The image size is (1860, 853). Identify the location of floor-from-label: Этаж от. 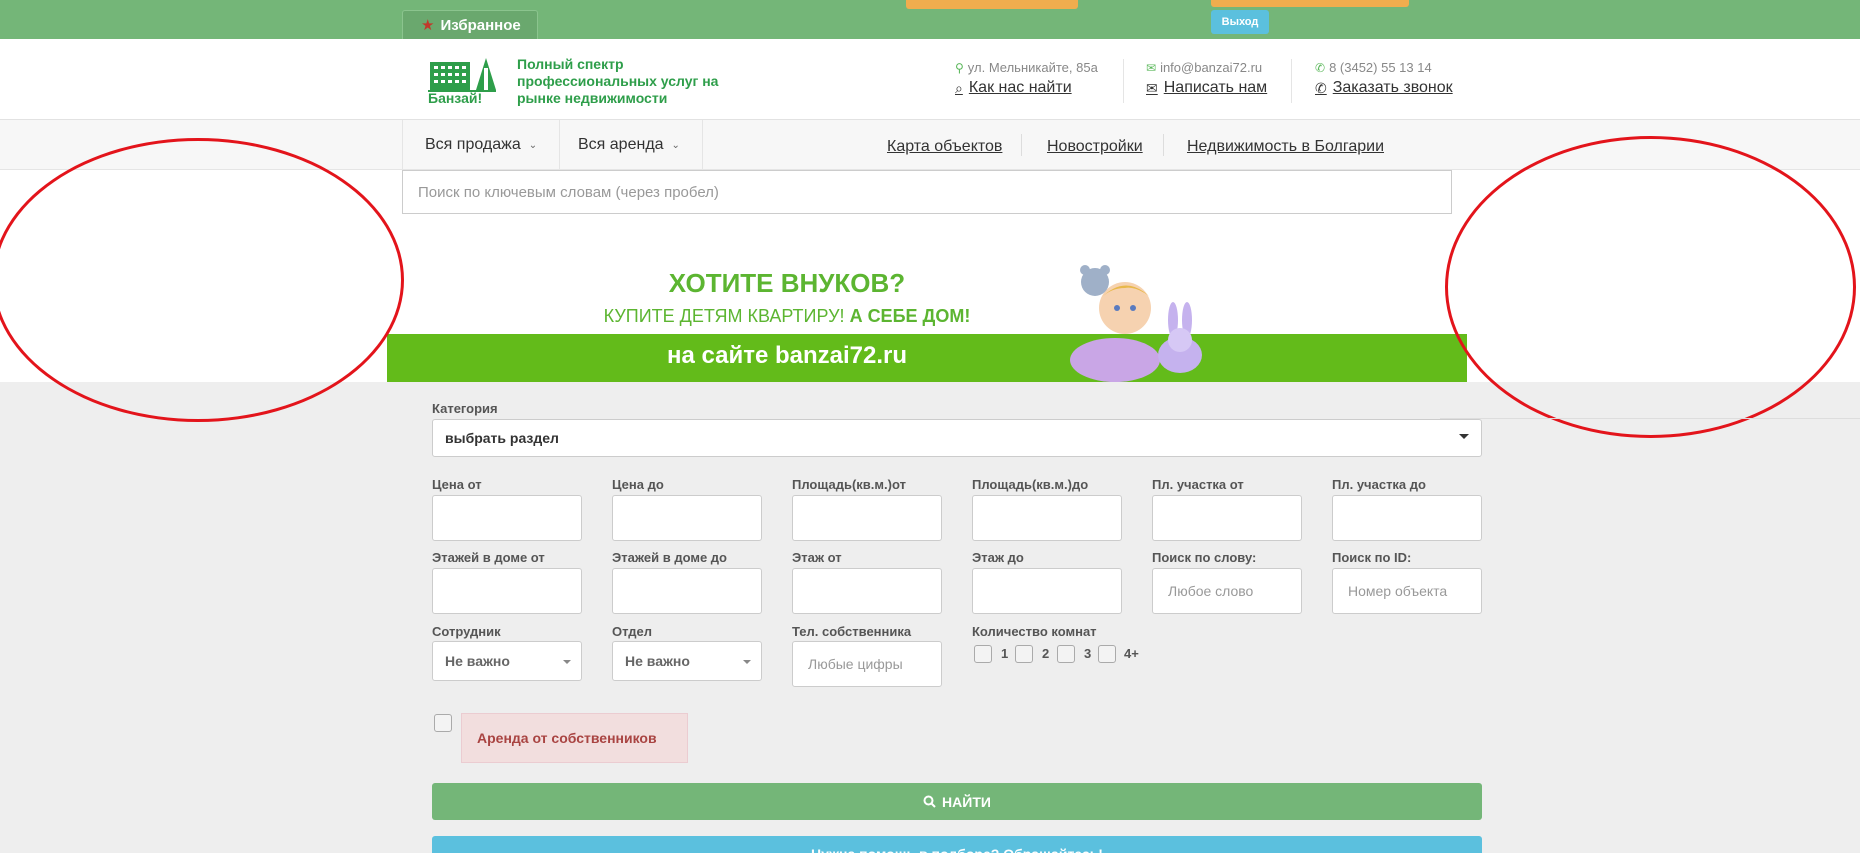
(817, 557).